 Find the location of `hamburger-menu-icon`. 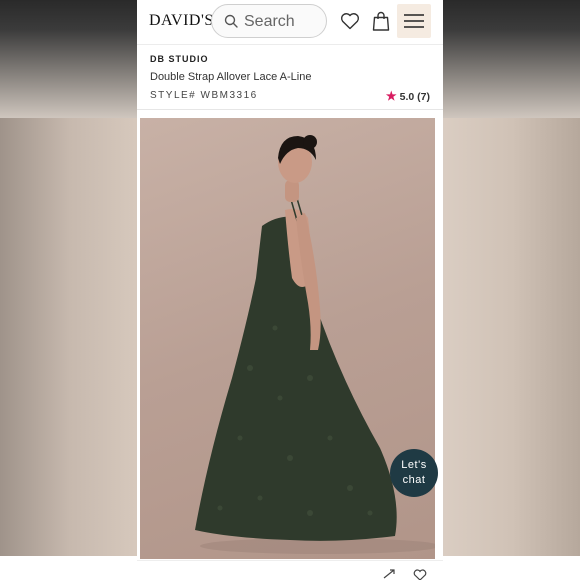

hamburger-menu-icon is located at coordinates (414, 21).